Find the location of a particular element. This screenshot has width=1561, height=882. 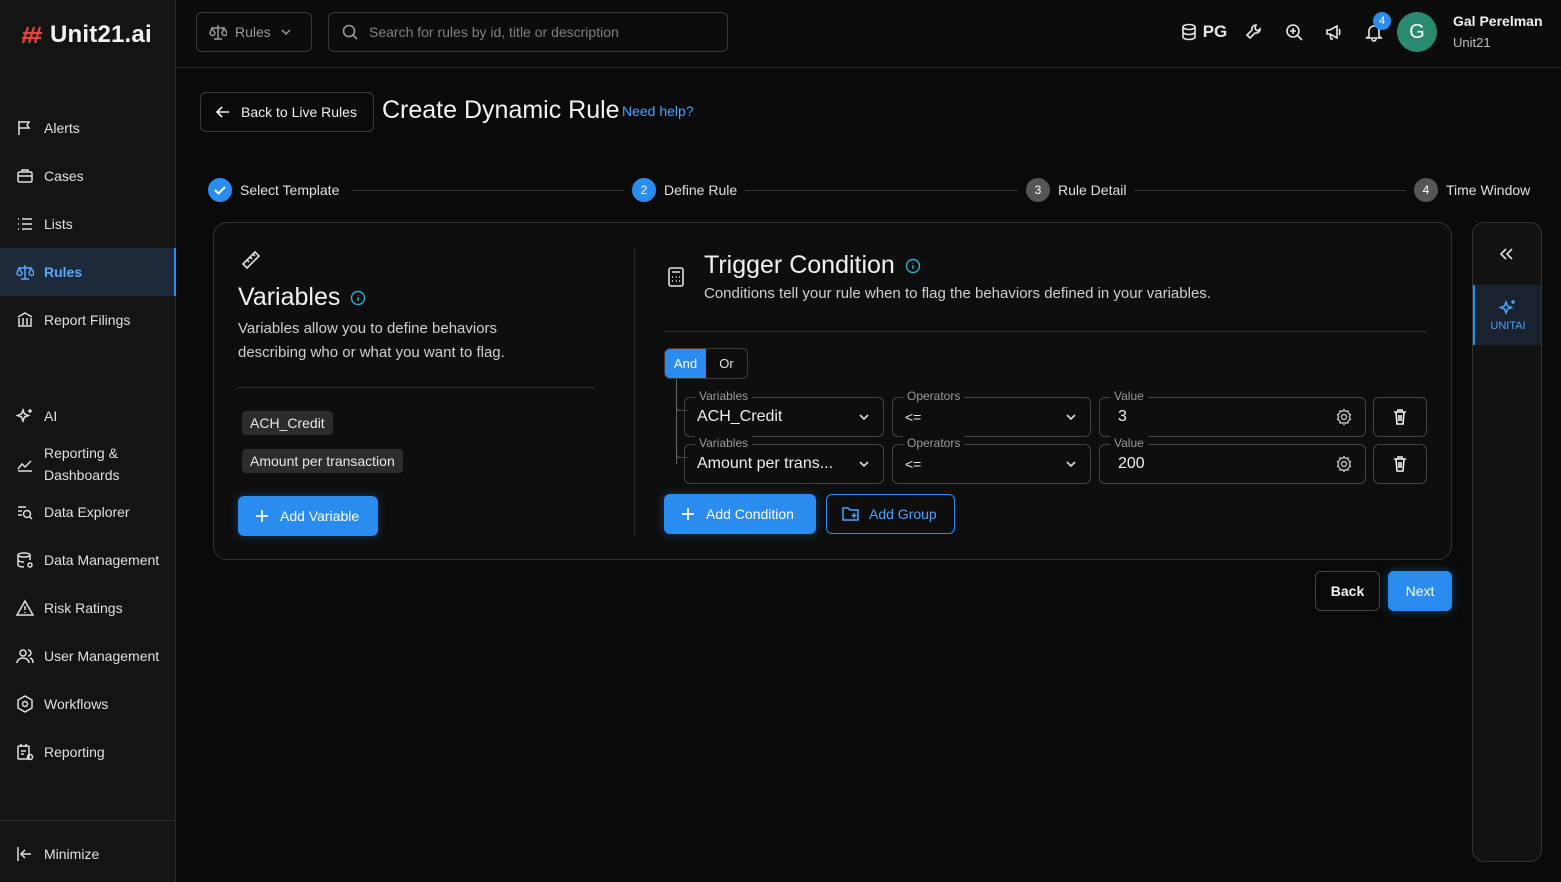

operator-value: <= is located at coordinates (913, 417).